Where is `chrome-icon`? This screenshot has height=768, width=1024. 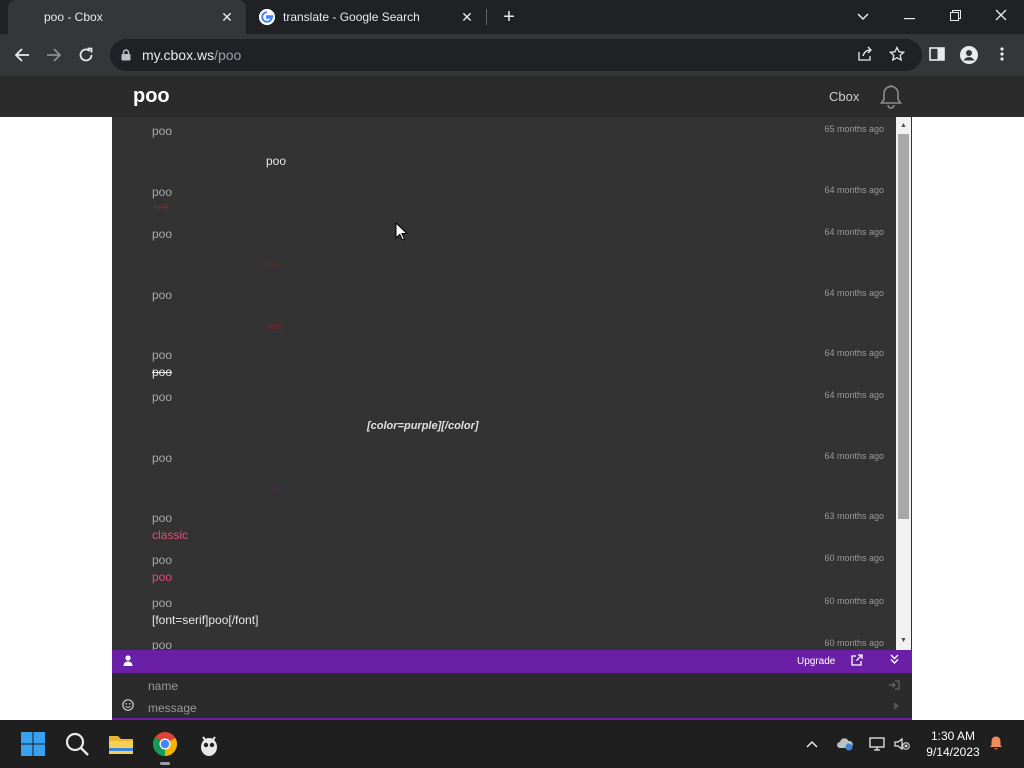
chrome-icon is located at coordinates (165, 746).